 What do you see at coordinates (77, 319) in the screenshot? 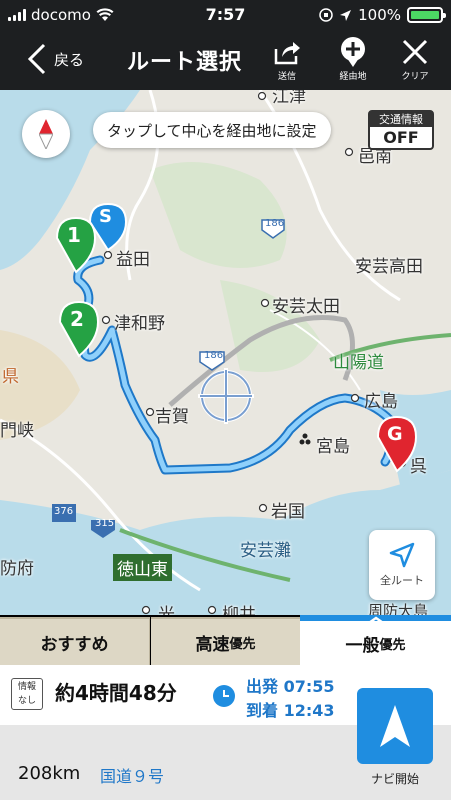
I see `waypoint-2-label: 2` at bounding box center [77, 319].